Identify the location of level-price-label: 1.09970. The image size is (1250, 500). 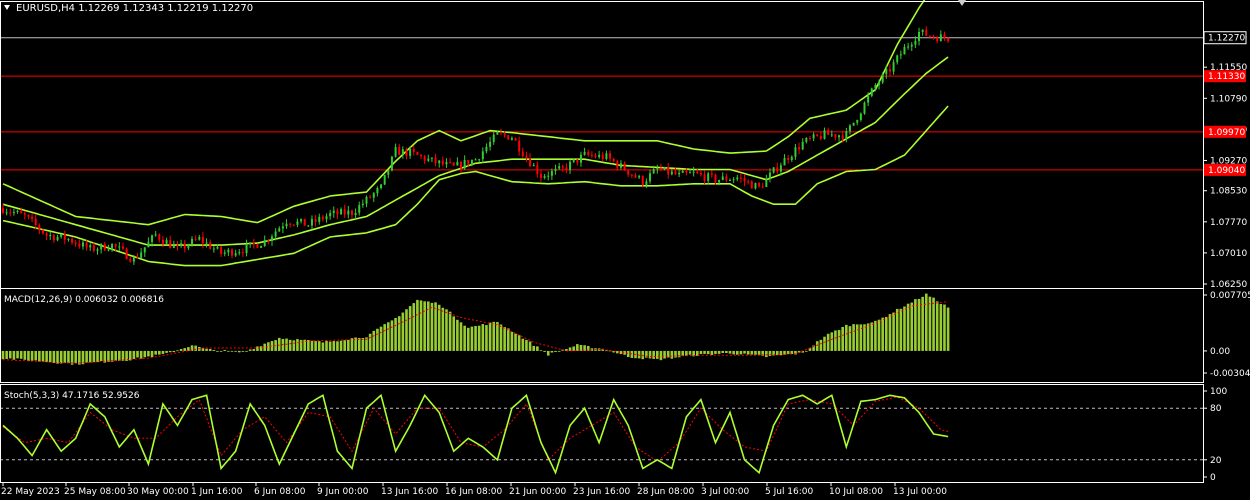
(1226, 133).